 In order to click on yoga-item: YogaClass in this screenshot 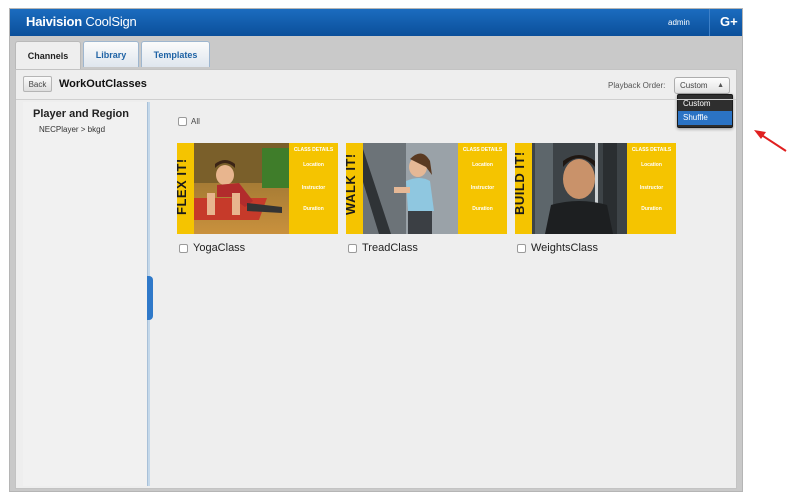, I will do `click(212, 248)`.